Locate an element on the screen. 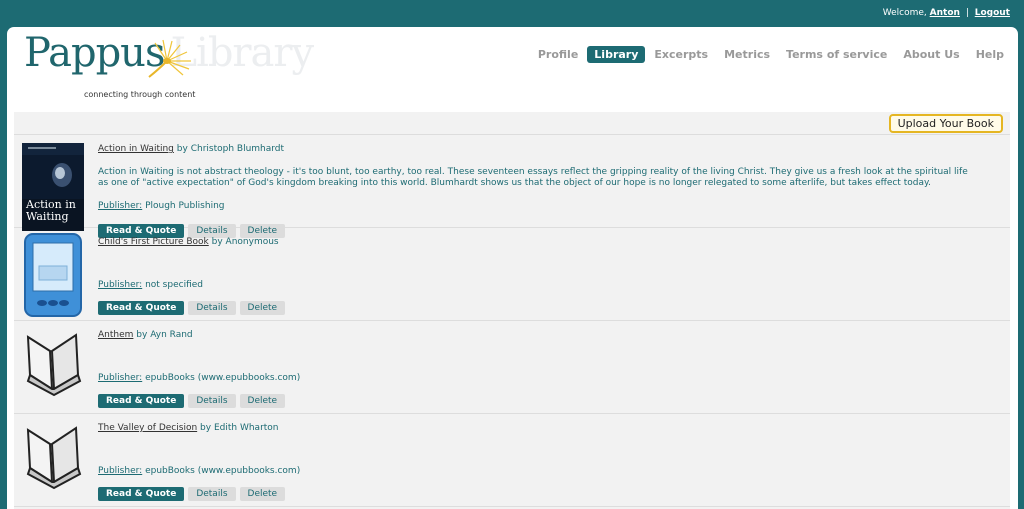 This screenshot has width=1024, height=509. book-author: Anonymous is located at coordinates (252, 242).